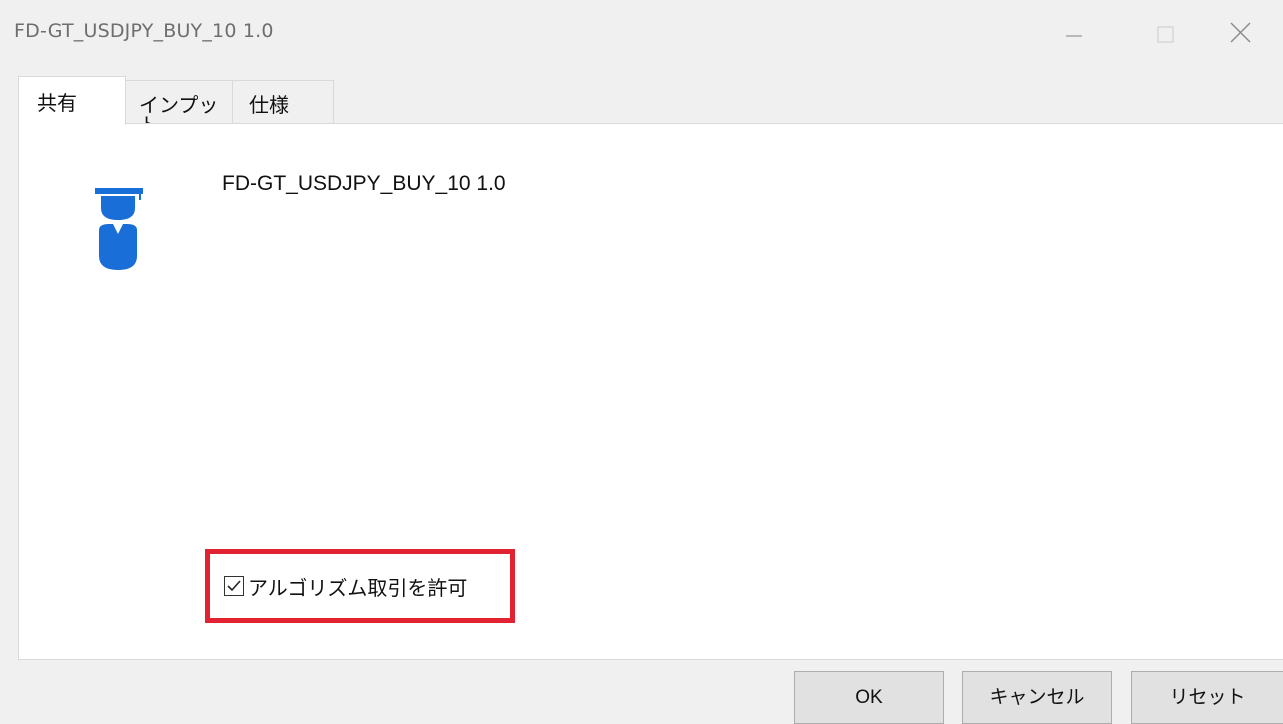 The image size is (1283, 724). What do you see at coordinates (119, 229) in the screenshot?
I see `graduate-expert-icon` at bounding box center [119, 229].